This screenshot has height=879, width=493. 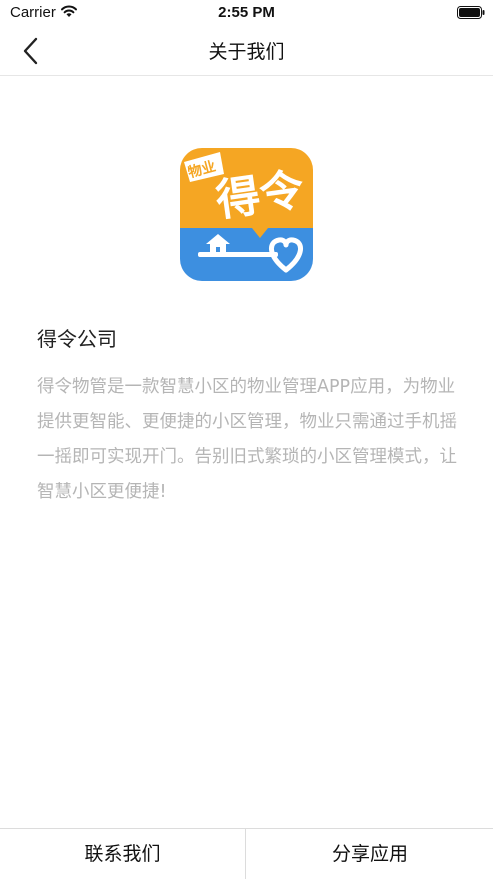 I want to click on app-logo: 物业 得令, so click(x=246, y=214).